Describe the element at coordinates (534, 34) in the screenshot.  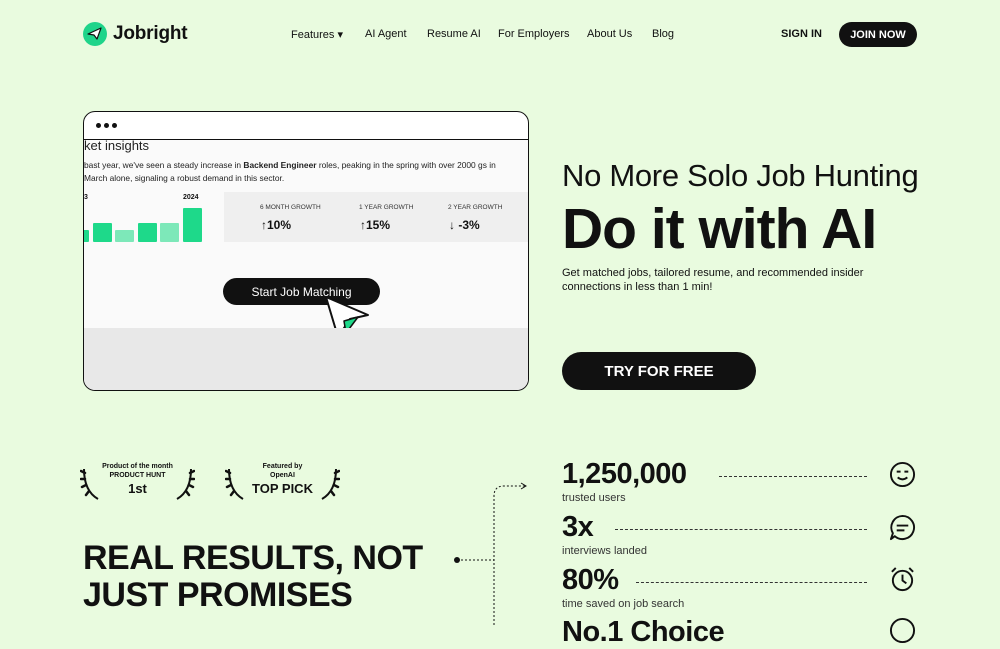
I see `nav-for-employers: For Employers` at that location.